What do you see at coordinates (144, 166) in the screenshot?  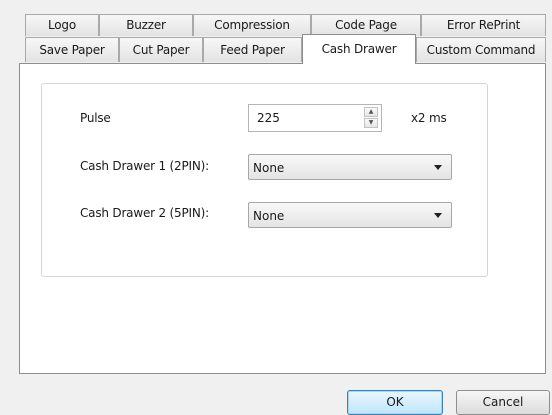 I see `cash-drawer-1-label: Cash Drawer 1 (2PIN):` at bounding box center [144, 166].